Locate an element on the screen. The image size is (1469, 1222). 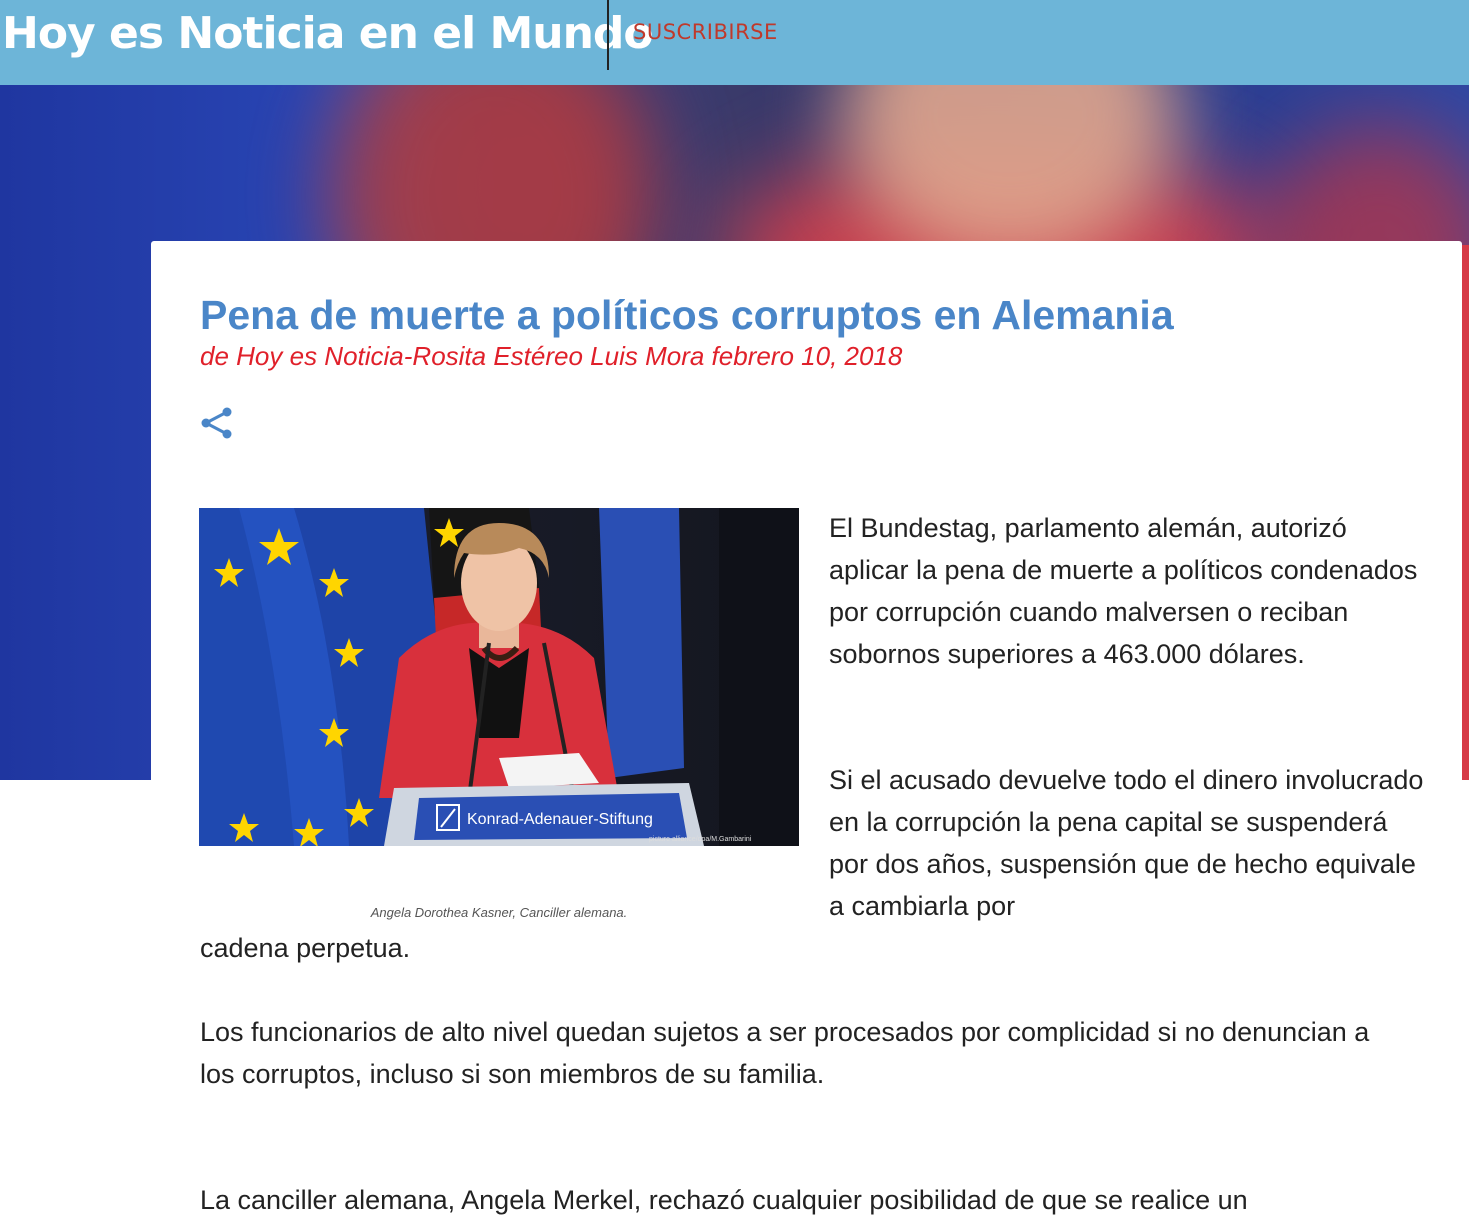
header-divider is located at coordinates (608, 35).